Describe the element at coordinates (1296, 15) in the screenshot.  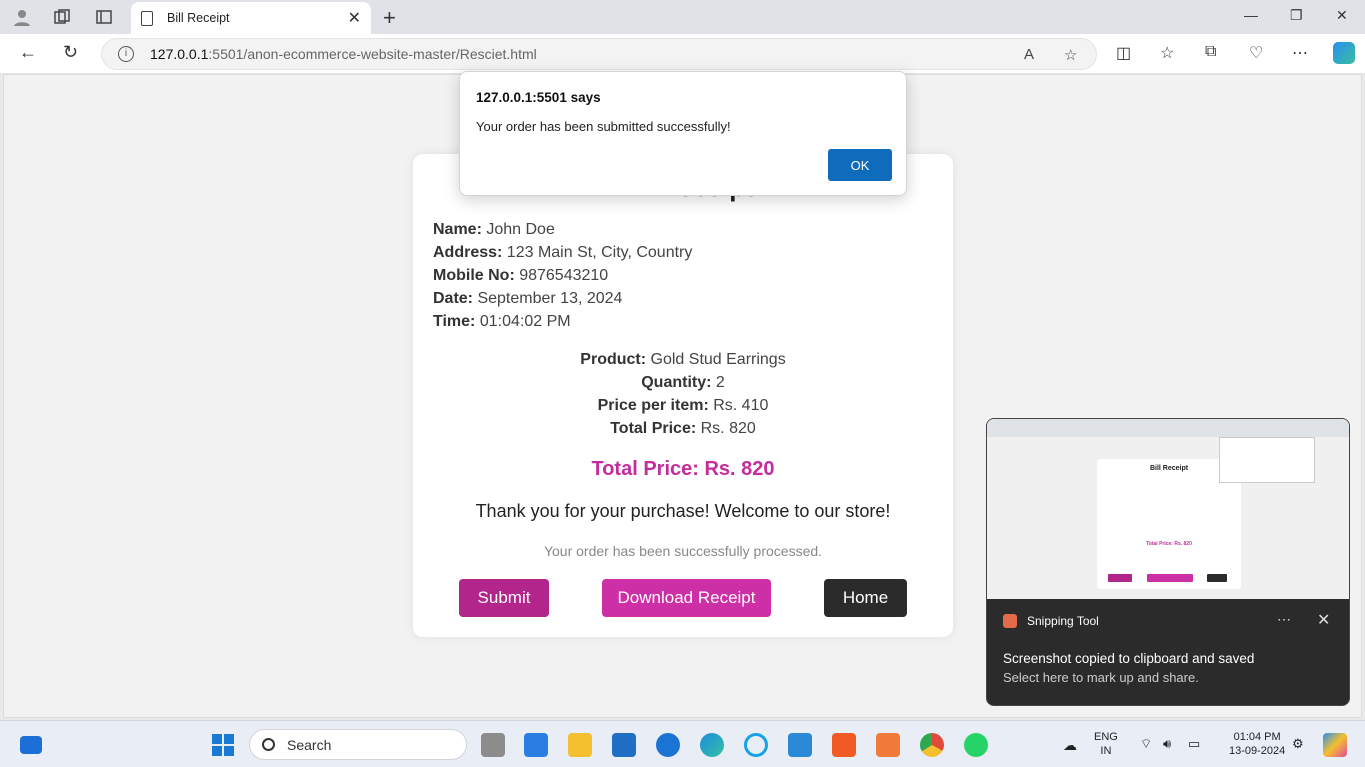
I see `restore-button: ❐` at that location.